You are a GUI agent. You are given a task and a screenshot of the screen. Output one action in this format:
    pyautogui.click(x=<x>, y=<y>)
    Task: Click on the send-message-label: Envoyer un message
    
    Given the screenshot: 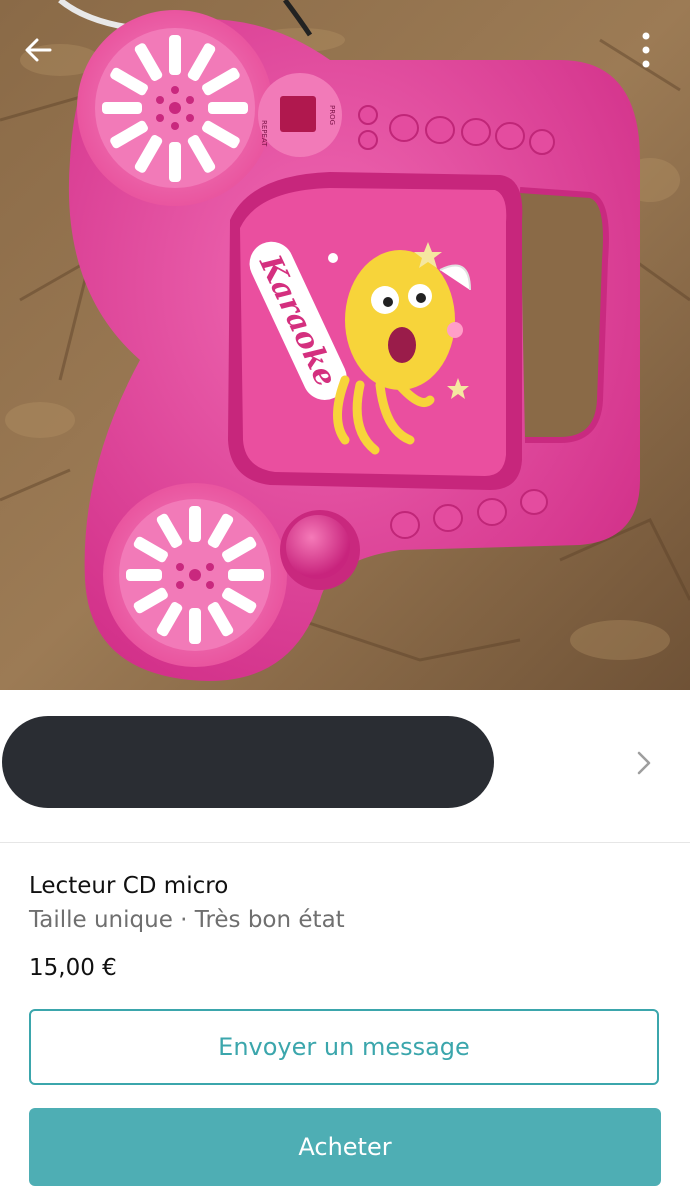 What is the action you would take?
    pyautogui.click(x=344, y=1047)
    